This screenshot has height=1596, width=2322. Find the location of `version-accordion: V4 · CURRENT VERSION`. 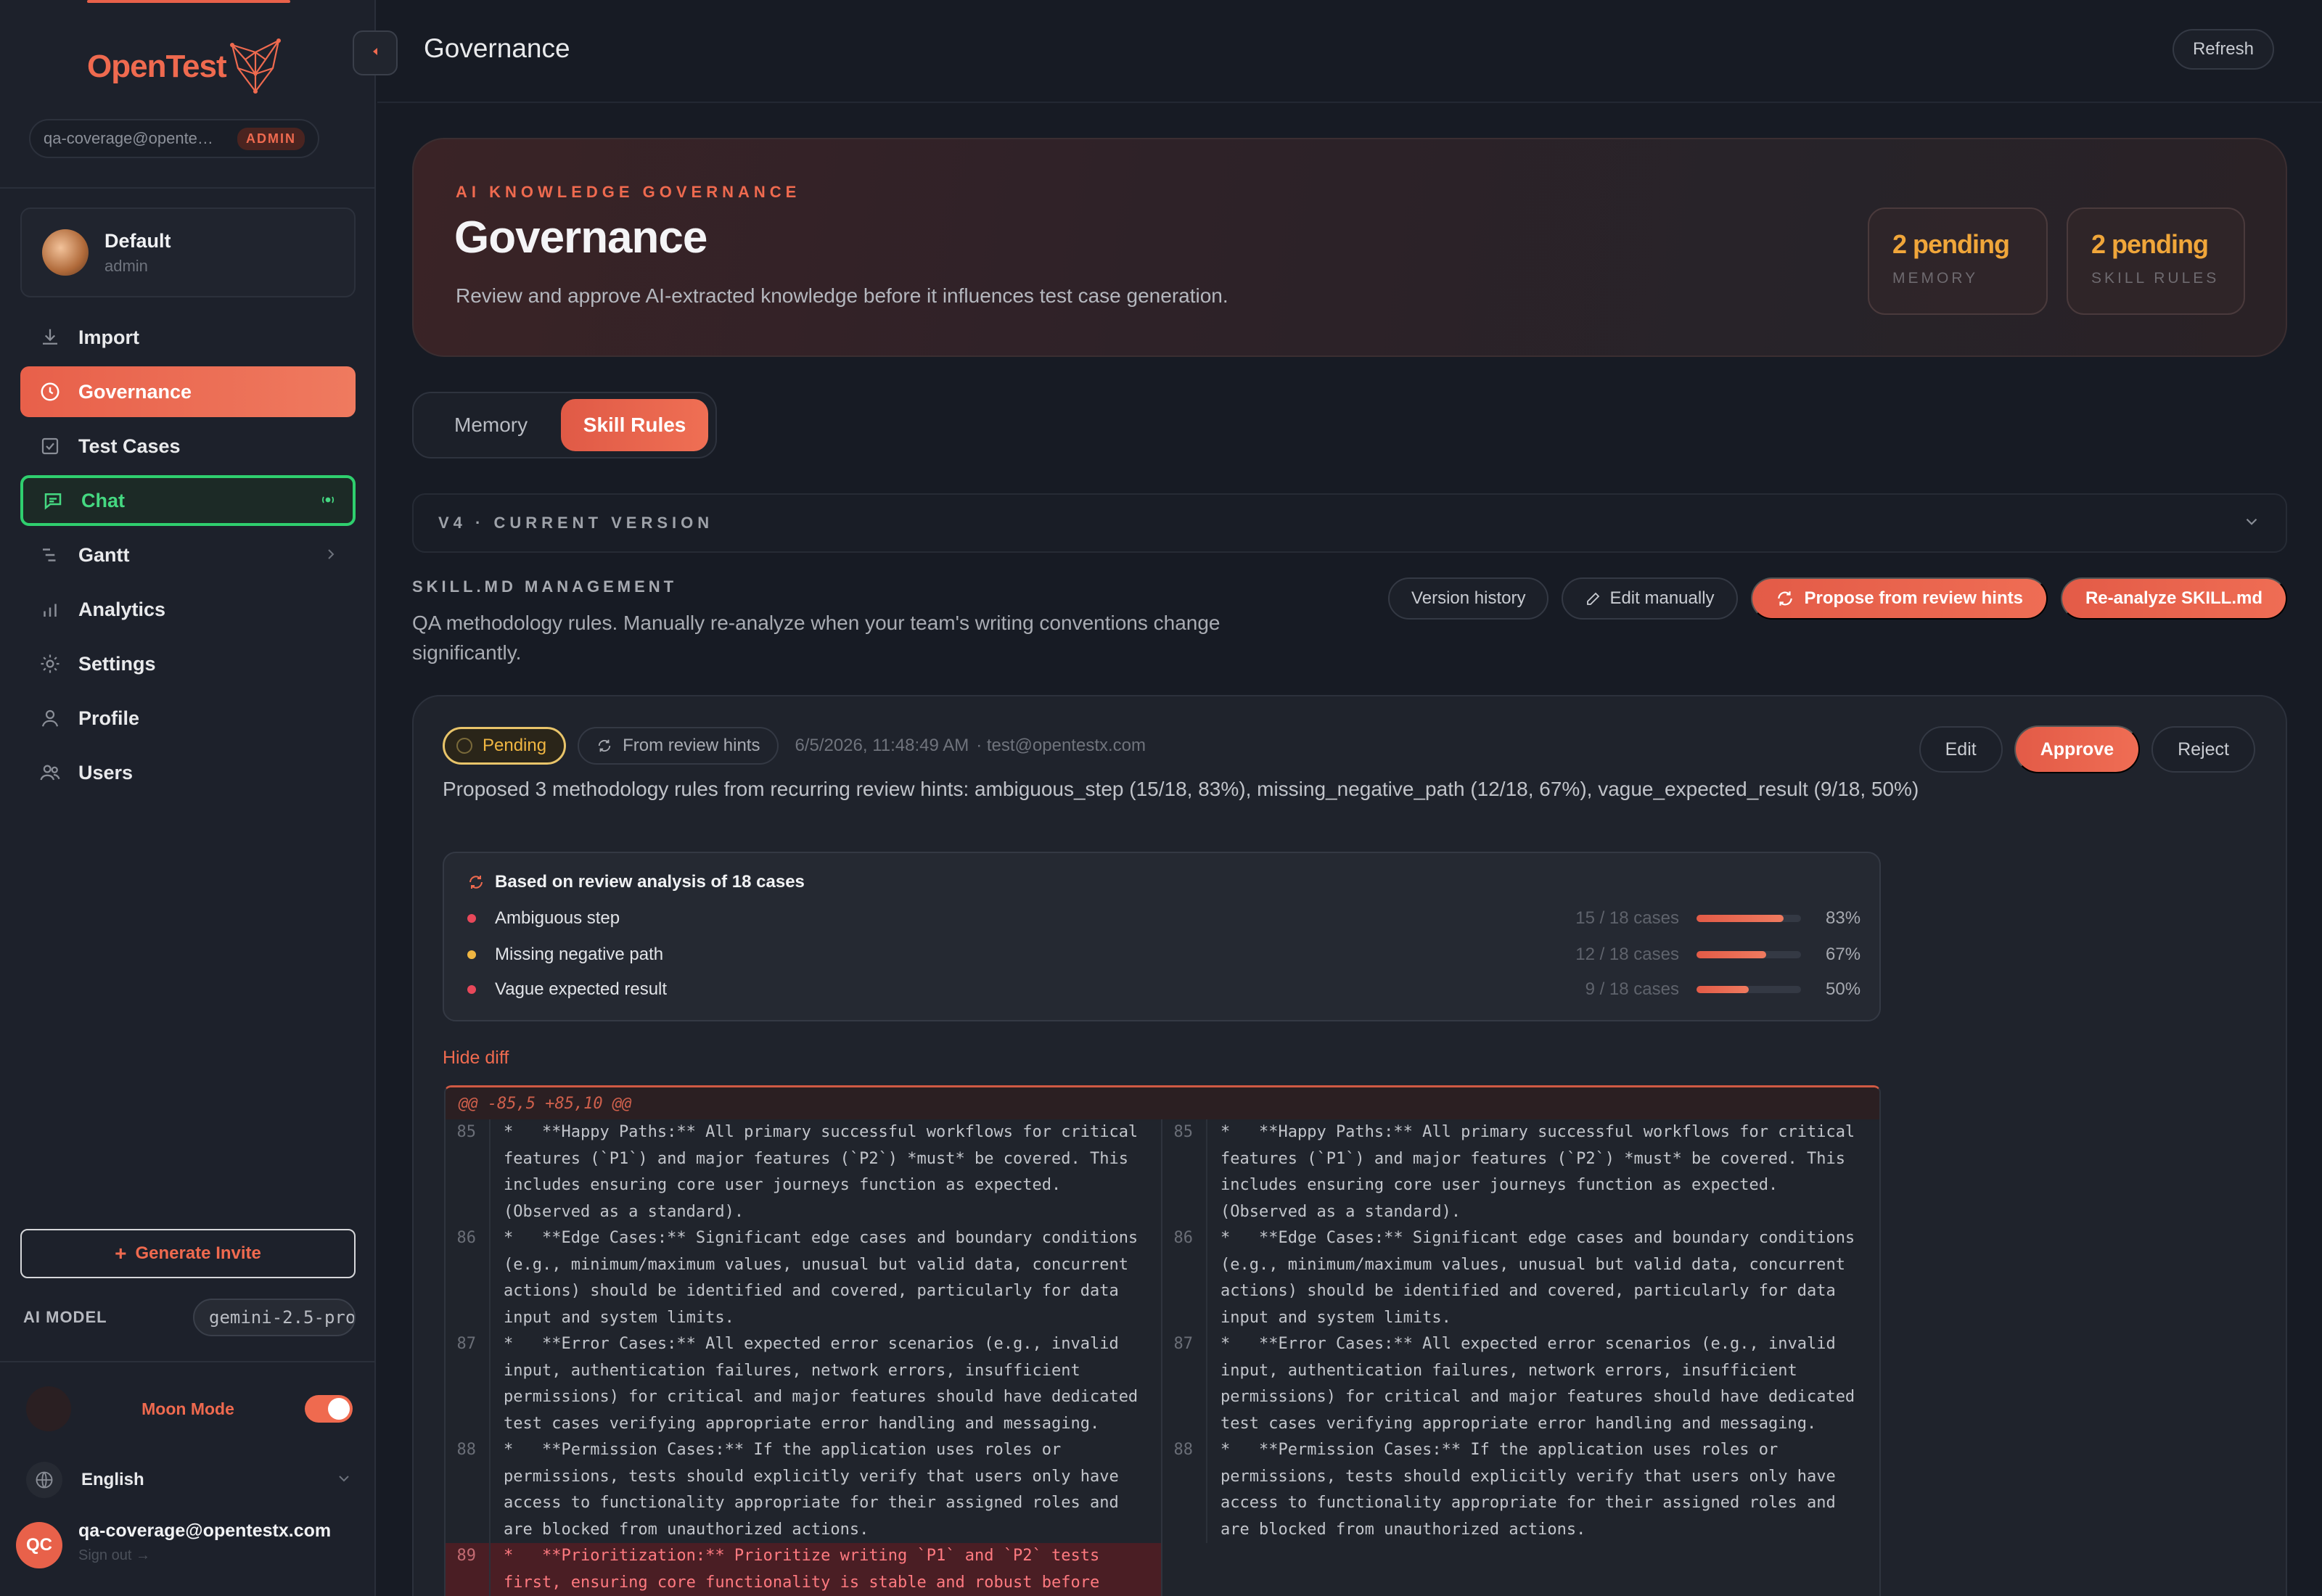

version-accordion: V4 · CURRENT VERSION is located at coordinates (1349, 523).